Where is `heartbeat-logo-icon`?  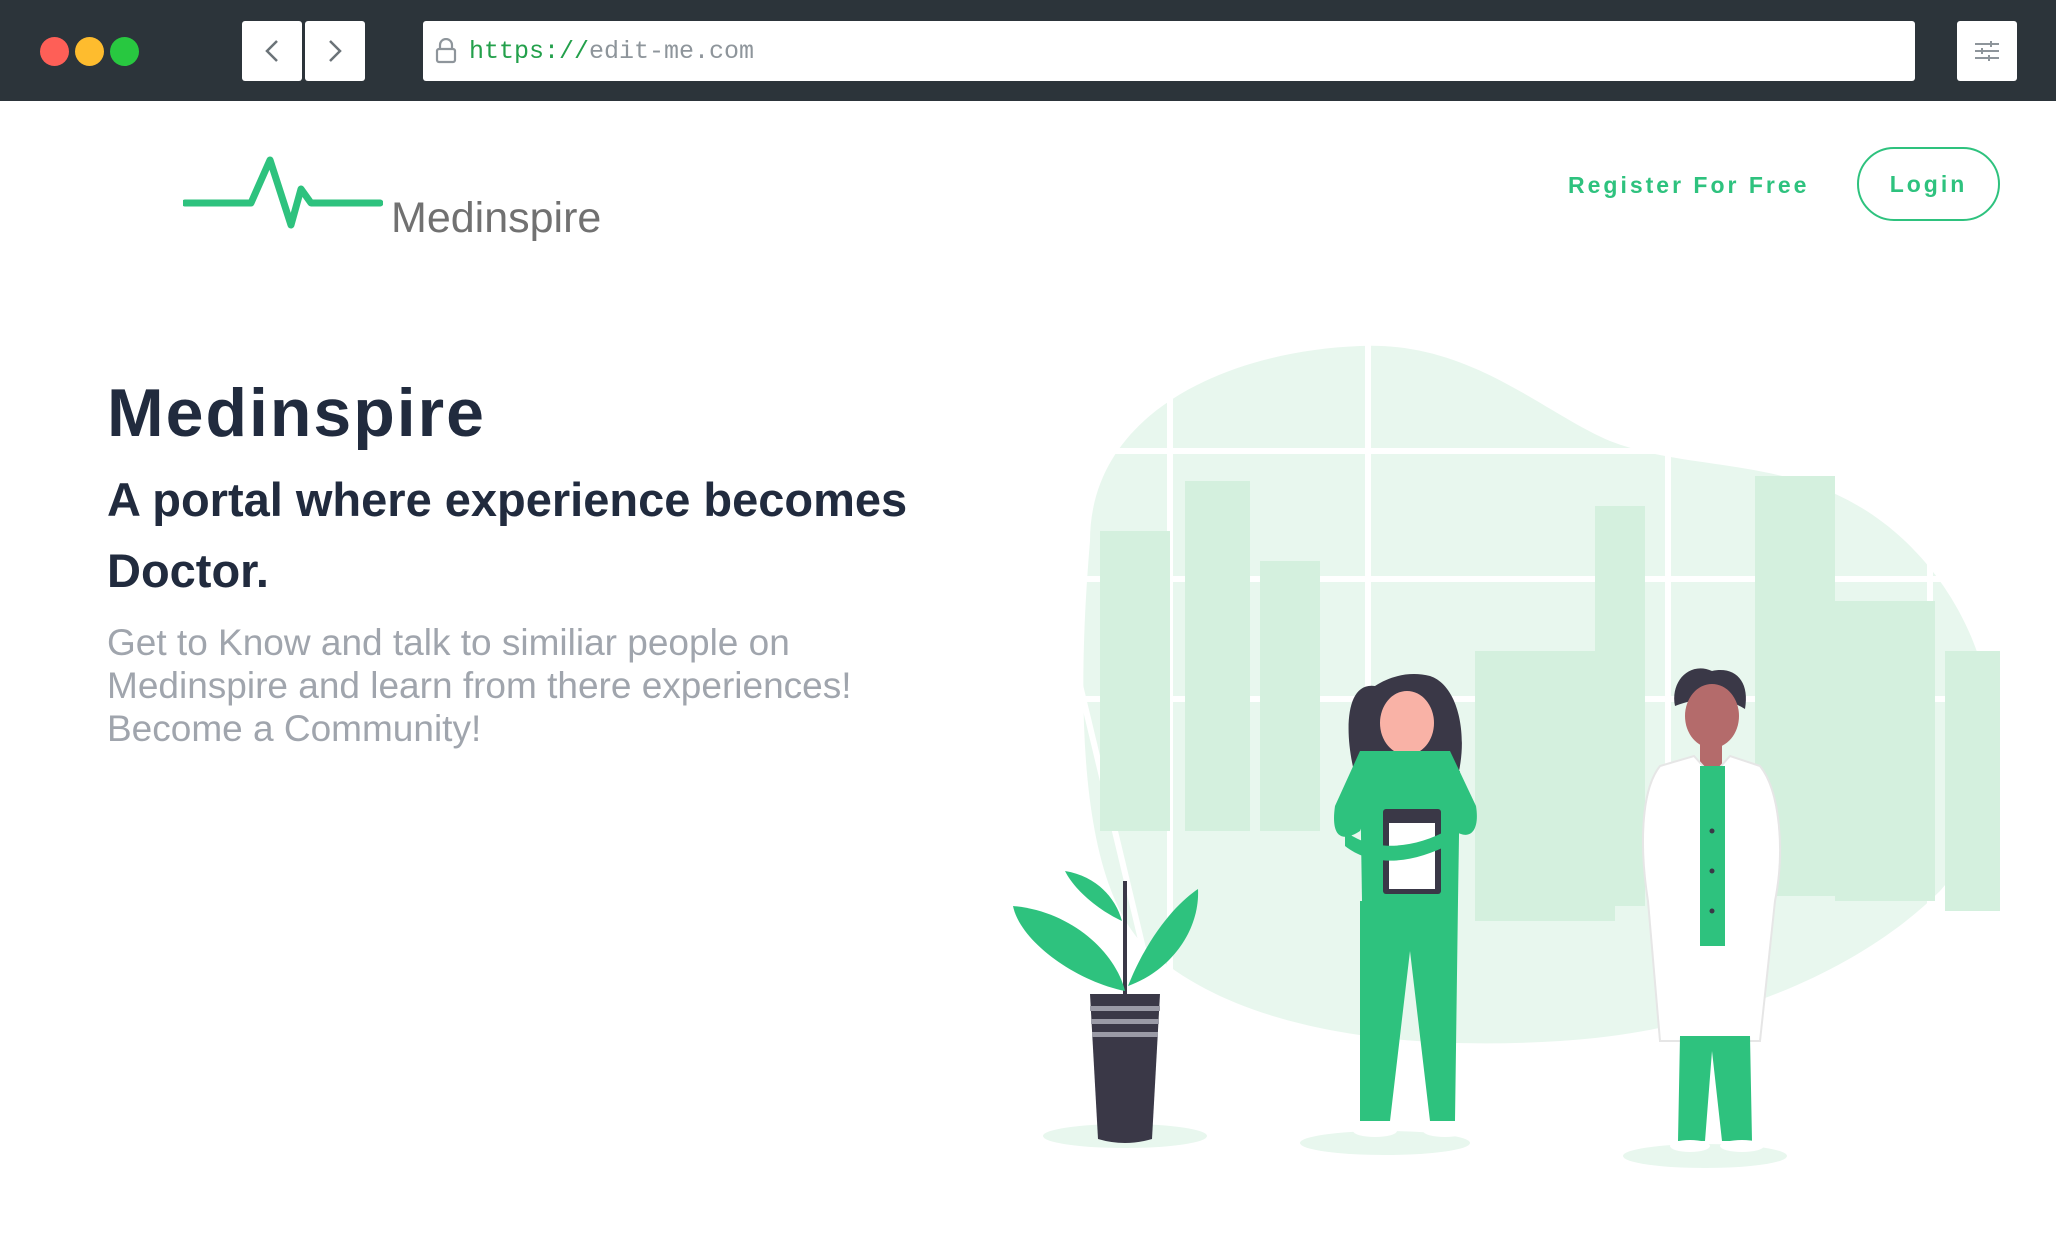
heartbeat-logo-icon is located at coordinates (283, 192).